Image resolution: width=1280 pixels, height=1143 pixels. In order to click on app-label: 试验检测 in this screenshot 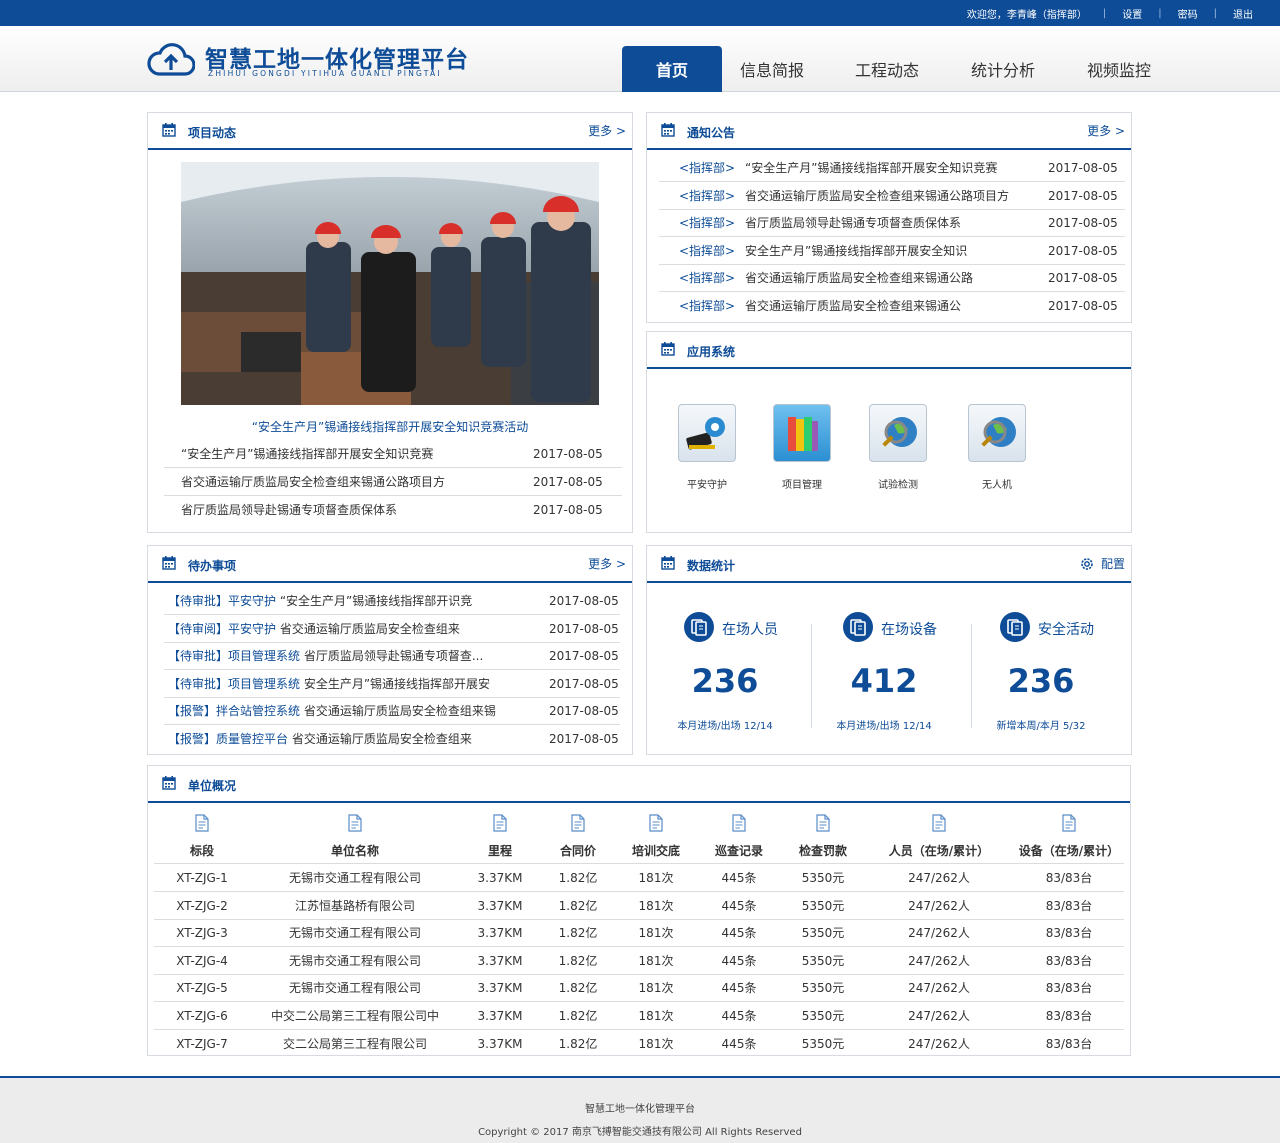, I will do `click(898, 485)`.